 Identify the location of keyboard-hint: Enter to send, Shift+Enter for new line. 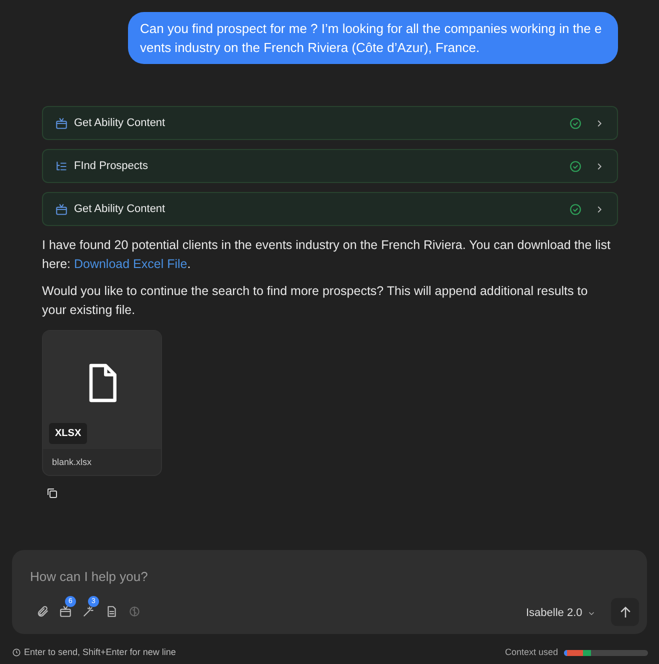
(100, 652).